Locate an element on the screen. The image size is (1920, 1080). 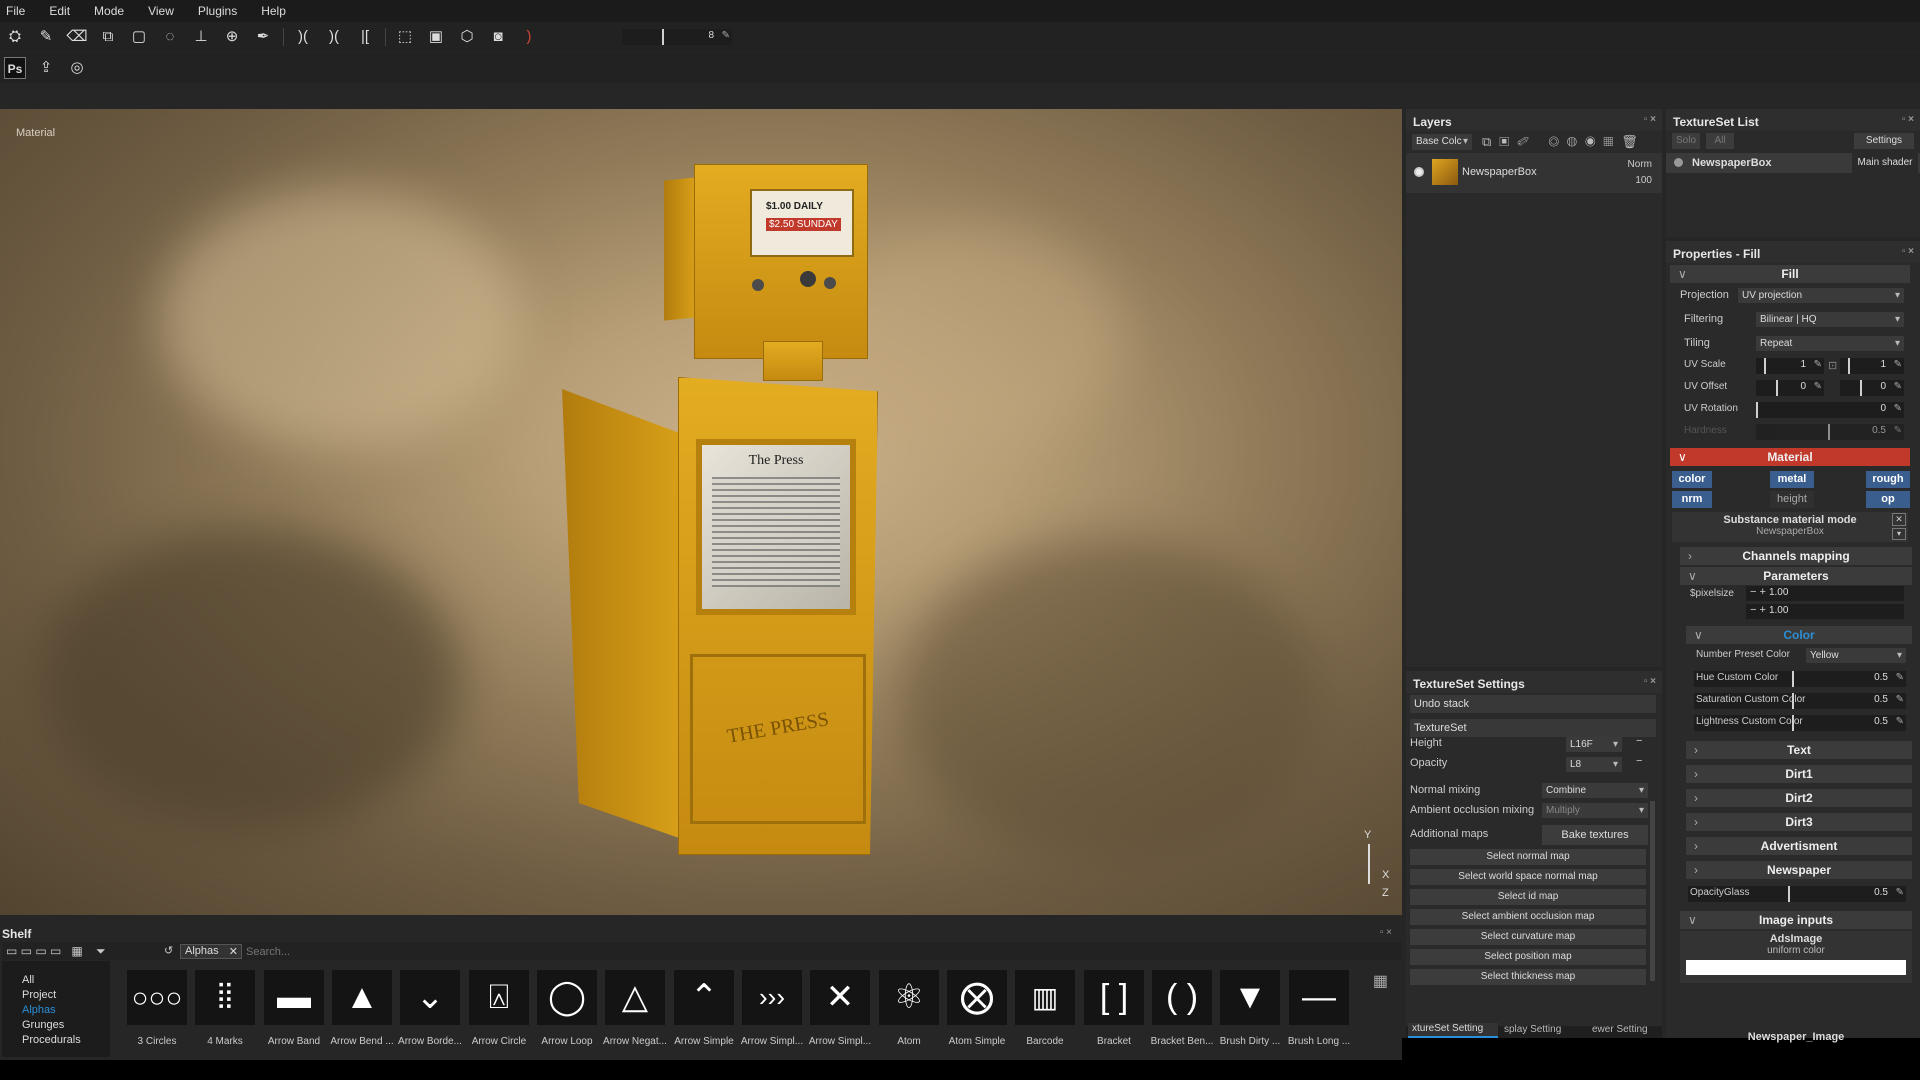
textureset-section: TextureSet is located at coordinates (1533, 728).